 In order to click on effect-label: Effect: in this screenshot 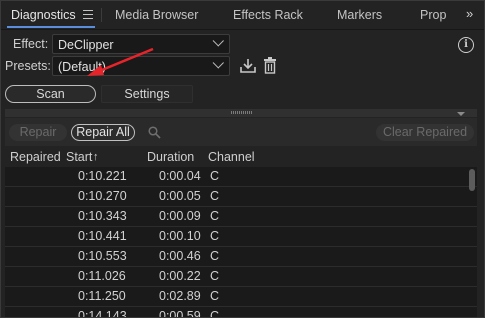, I will do `click(31, 44)`.